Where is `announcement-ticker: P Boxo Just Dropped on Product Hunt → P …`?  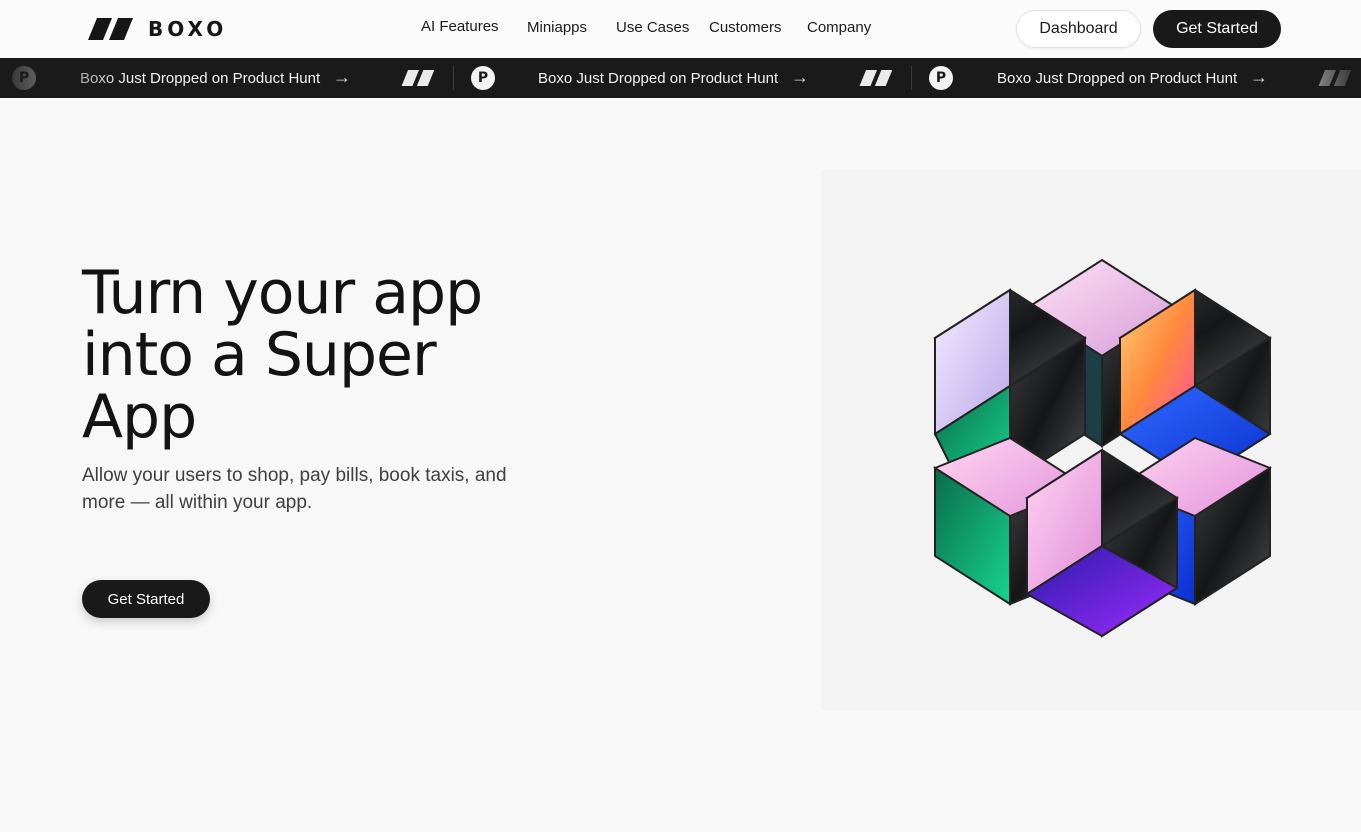
announcement-ticker: P Boxo Just Dropped on Product Hunt → P … is located at coordinates (680, 78).